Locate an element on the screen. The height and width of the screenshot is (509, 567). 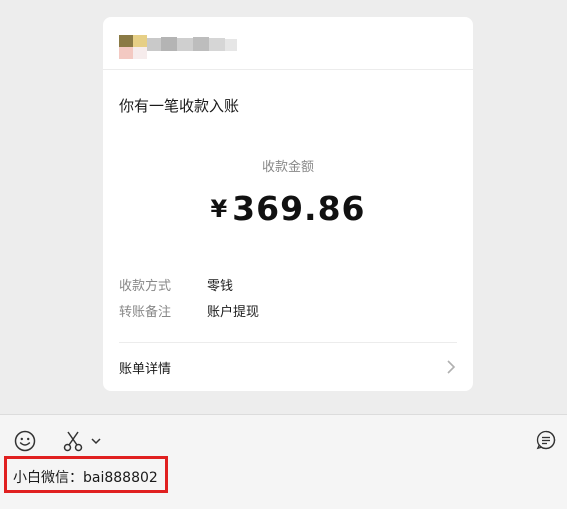
chevron-right-icon is located at coordinates (451, 367).